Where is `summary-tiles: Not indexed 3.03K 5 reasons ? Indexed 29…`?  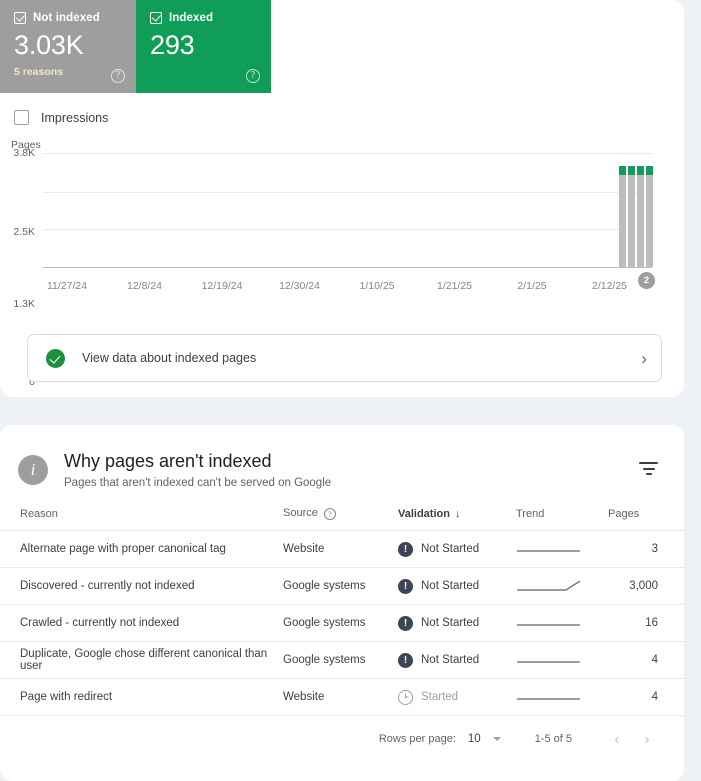 summary-tiles: Not indexed 3.03K 5 reasons ? Indexed 29… is located at coordinates (135, 46).